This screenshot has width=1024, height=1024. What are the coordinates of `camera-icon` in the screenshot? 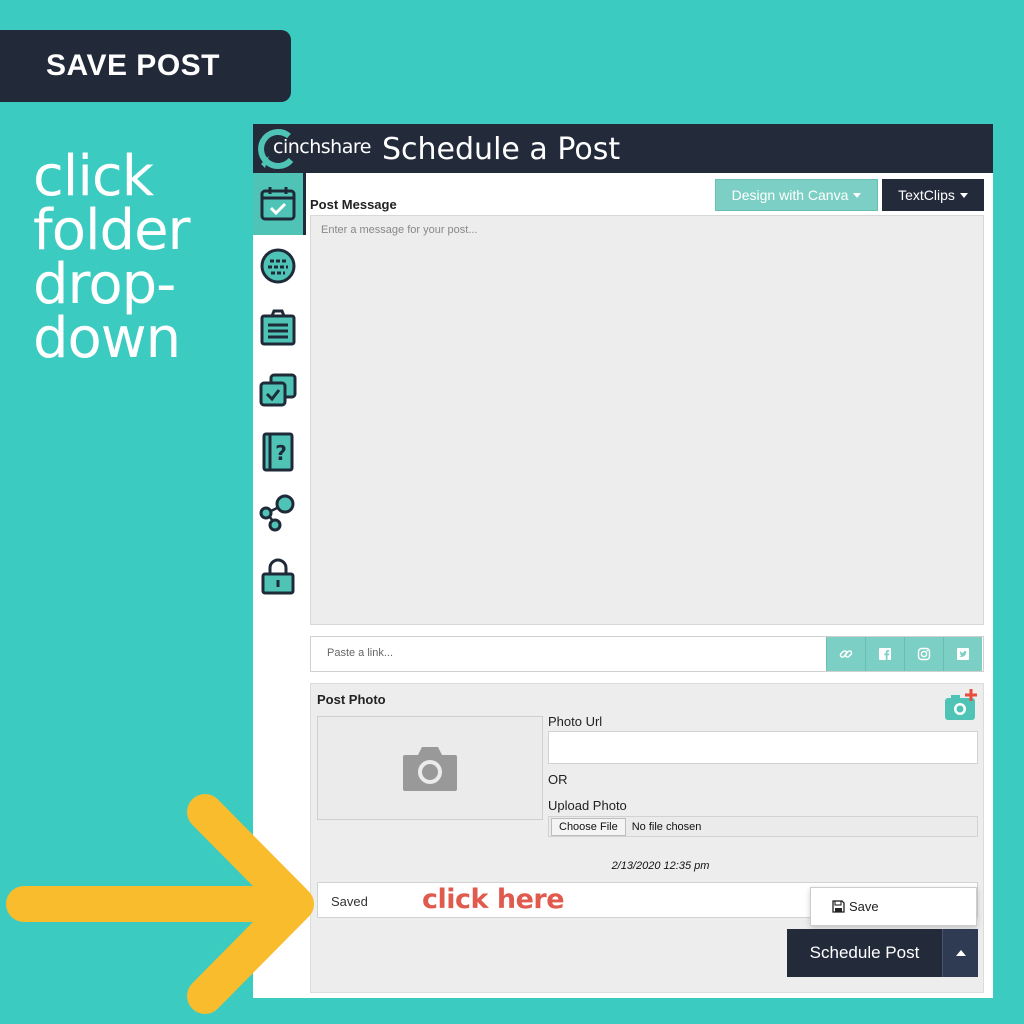 It's located at (430, 769).